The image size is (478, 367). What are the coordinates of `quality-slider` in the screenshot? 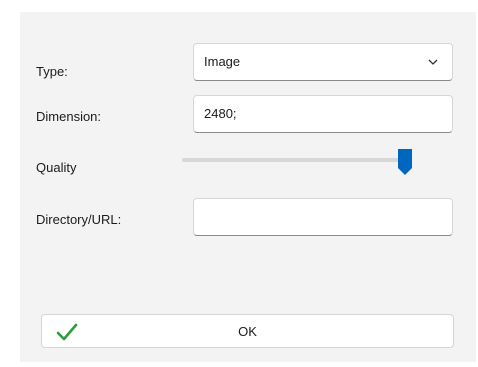 It's located at (297, 160).